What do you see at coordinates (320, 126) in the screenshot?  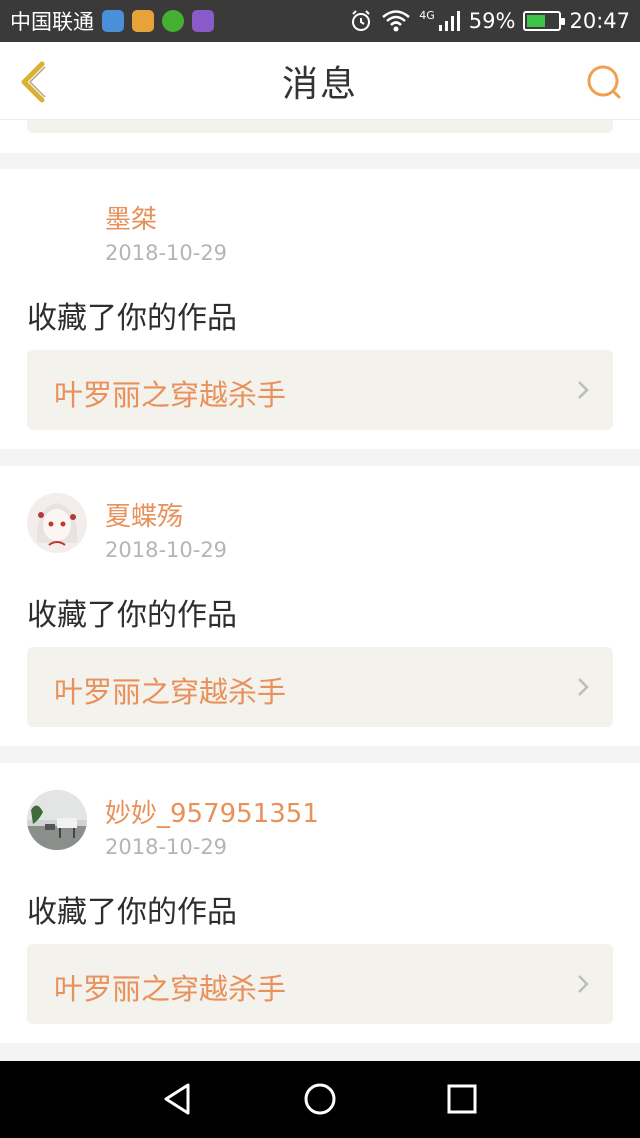 I see `previous-work-link` at bounding box center [320, 126].